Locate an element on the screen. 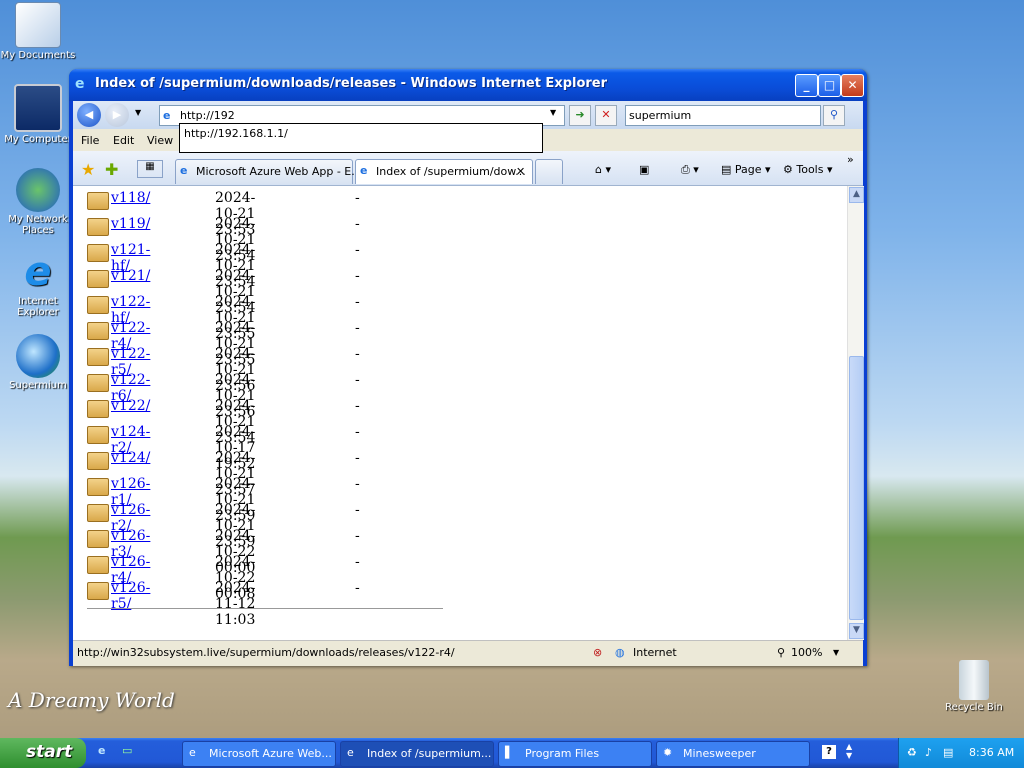  zoom-icon: ⚲ is located at coordinates (781, 652).